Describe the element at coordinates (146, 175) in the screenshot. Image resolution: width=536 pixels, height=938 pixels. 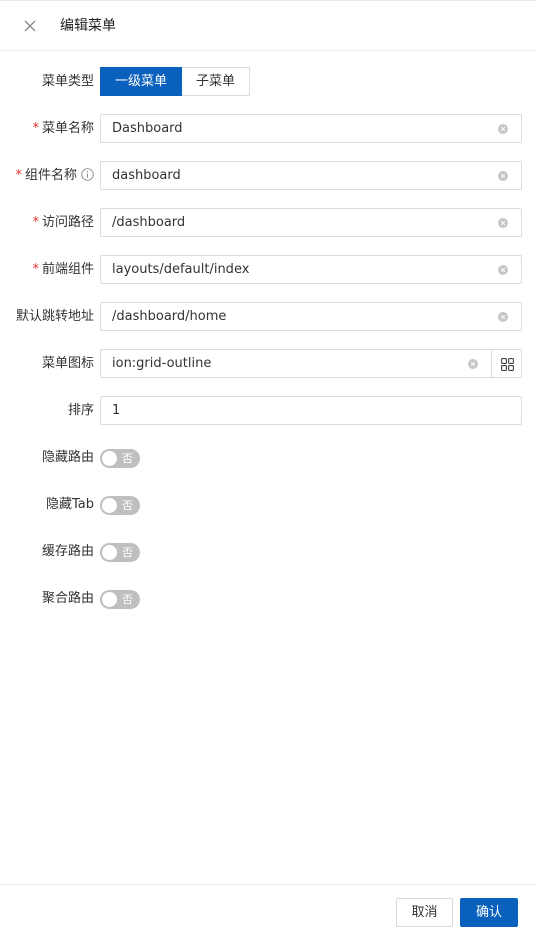
I see `component-name-value: dashboard` at that location.